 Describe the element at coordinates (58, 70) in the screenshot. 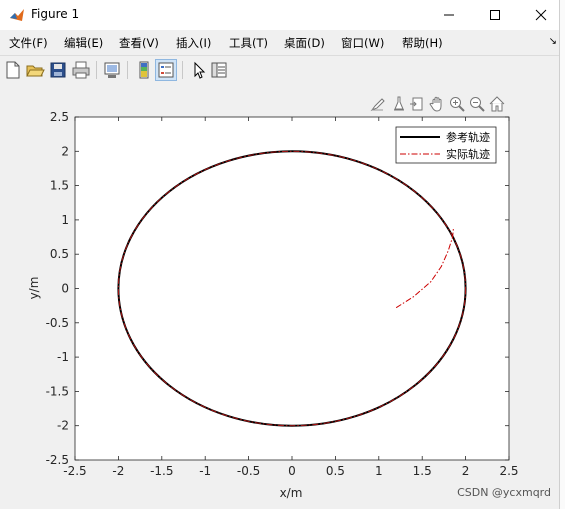

I see `save-icon` at that location.